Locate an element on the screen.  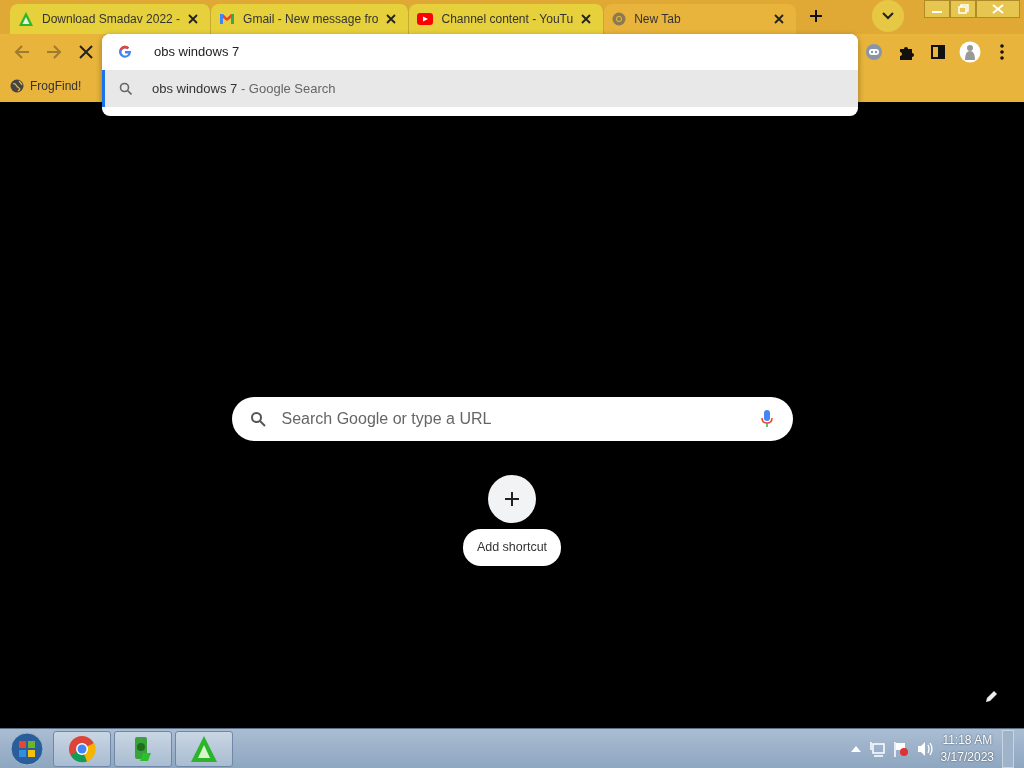
back-icon is located at coordinates (22, 52).